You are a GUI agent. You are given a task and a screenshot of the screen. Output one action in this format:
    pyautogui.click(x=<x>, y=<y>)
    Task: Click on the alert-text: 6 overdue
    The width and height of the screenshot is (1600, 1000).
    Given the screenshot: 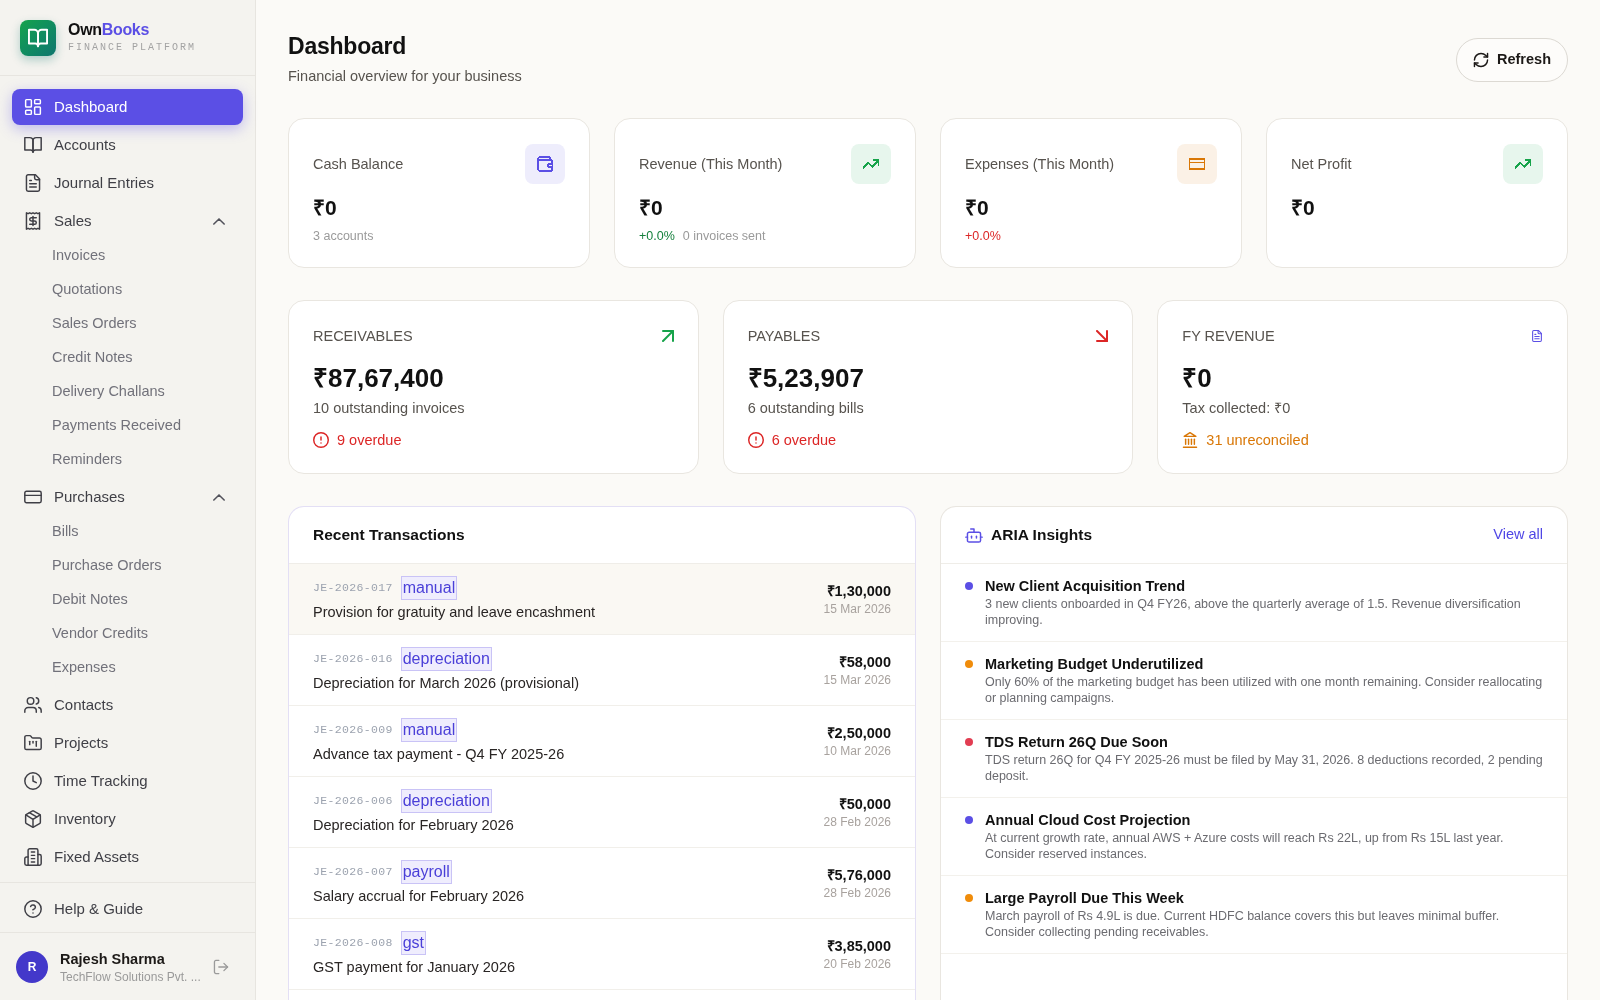 What is the action you would take?
    pyautogui.click(x=804, y=440)
    